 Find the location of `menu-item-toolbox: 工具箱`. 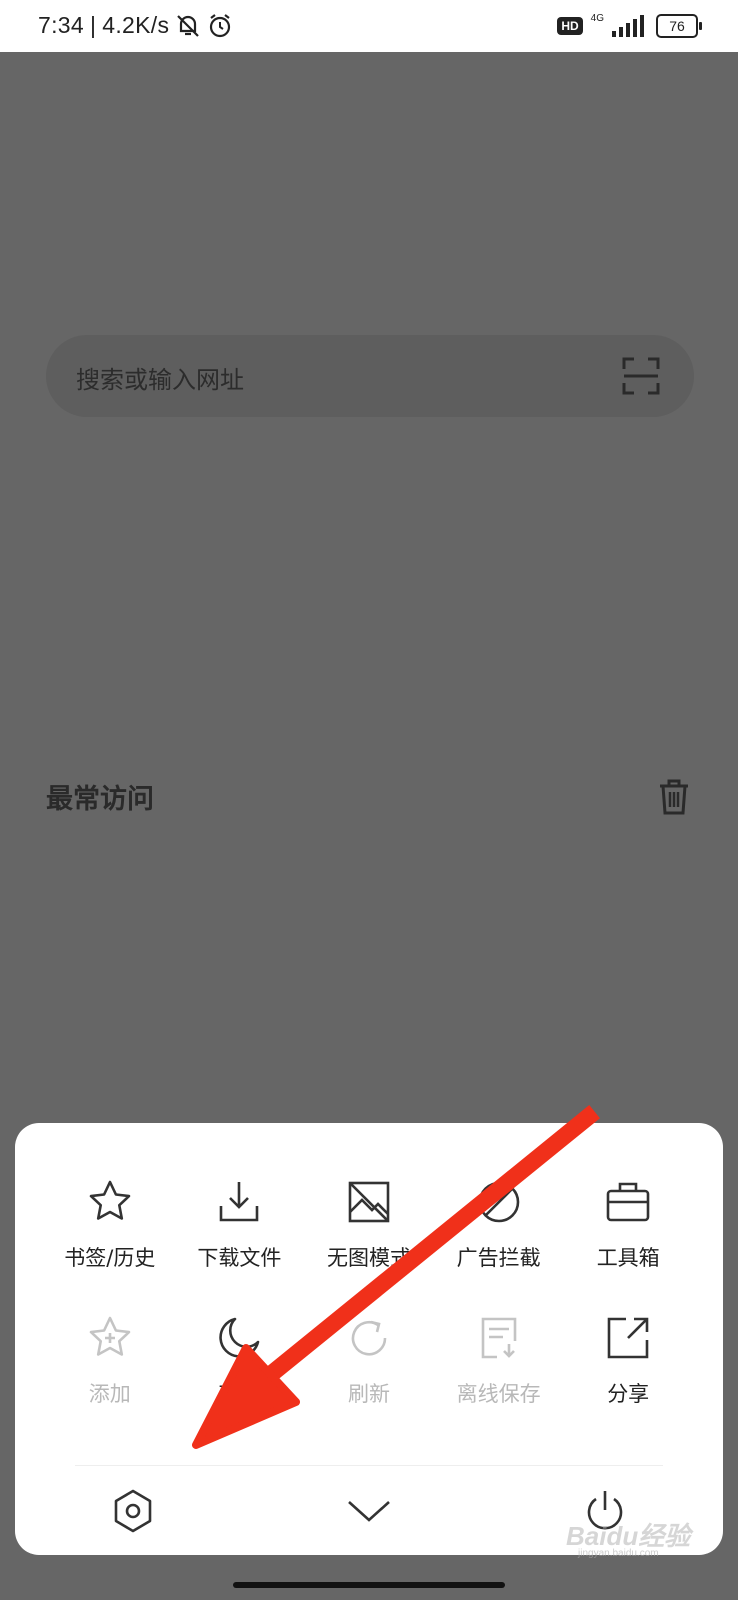

menu-item-toolbox: 工具箱 is located at coordinates (628, 1225).